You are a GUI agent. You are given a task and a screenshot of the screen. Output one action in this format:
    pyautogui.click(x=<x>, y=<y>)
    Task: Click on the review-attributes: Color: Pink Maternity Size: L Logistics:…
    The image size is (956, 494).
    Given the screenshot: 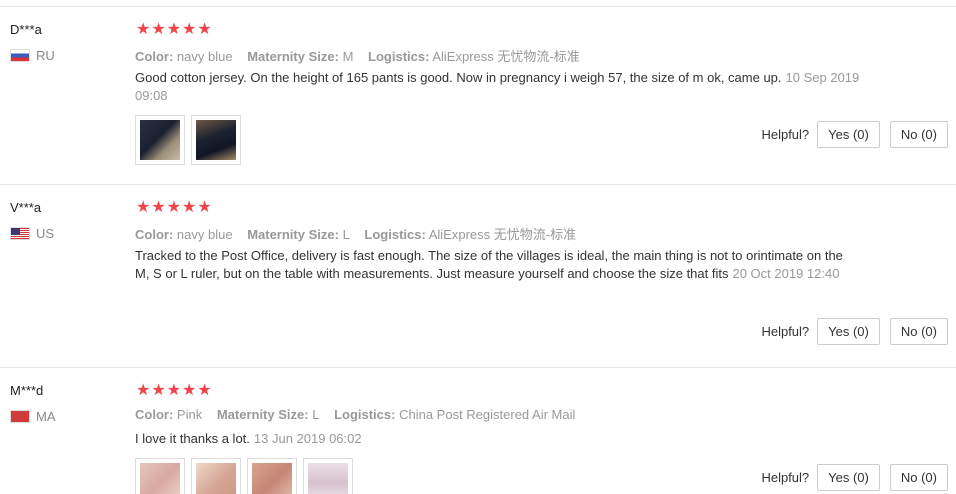 What is the action you would take?
    pyautogui.click(x=360, y=414)
    